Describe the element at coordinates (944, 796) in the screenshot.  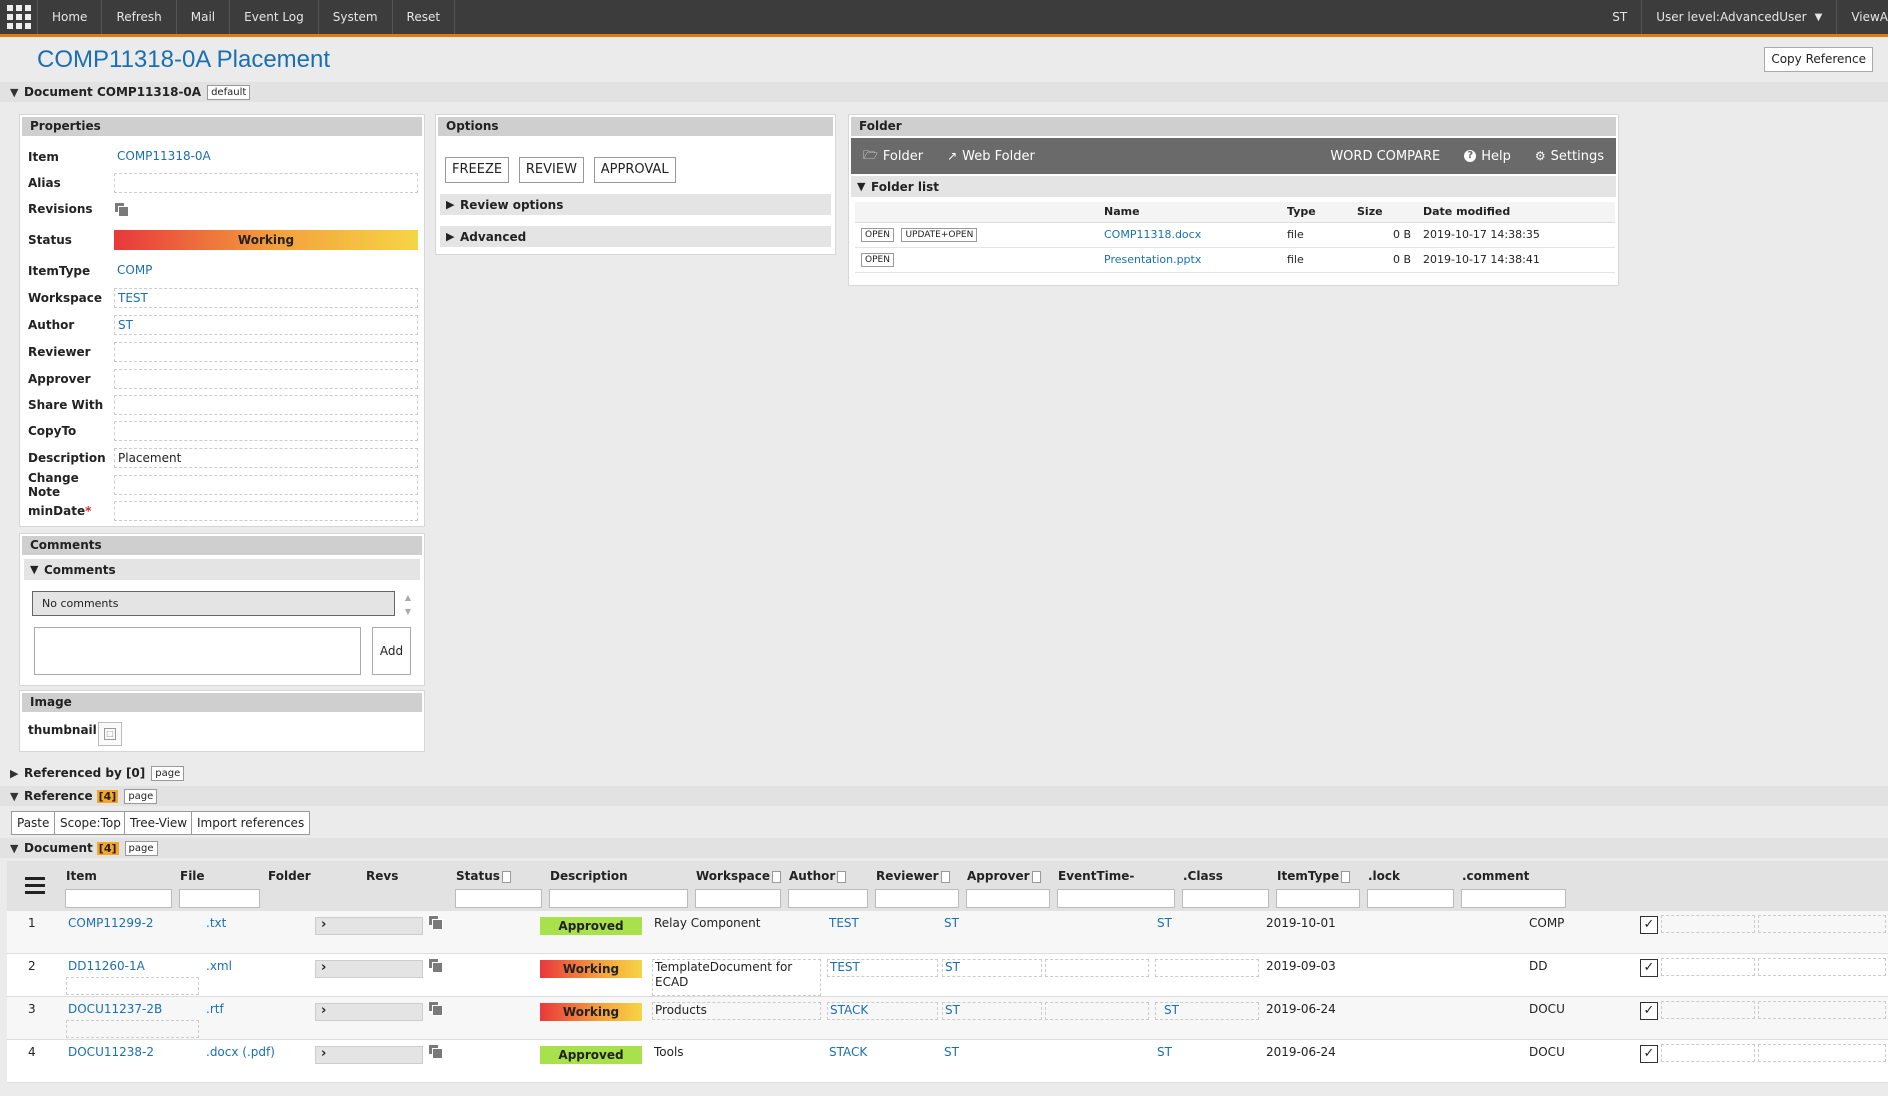
I see `reference-section: ▼ Reference [4] page` at that location.